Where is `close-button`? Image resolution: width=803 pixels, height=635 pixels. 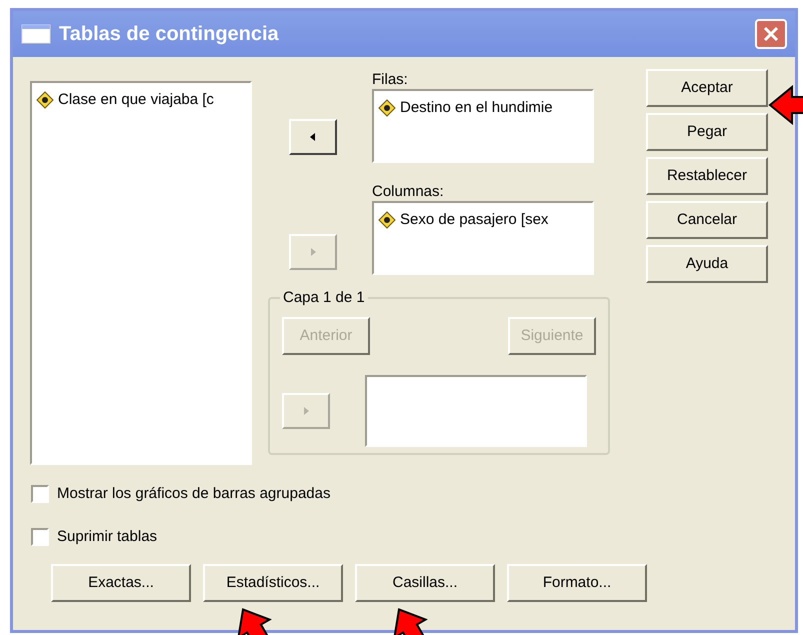
close-button is located at coordinates (771, 34).